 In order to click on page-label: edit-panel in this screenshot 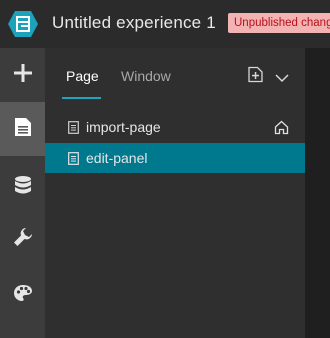, I will do `click(117, 158)`.